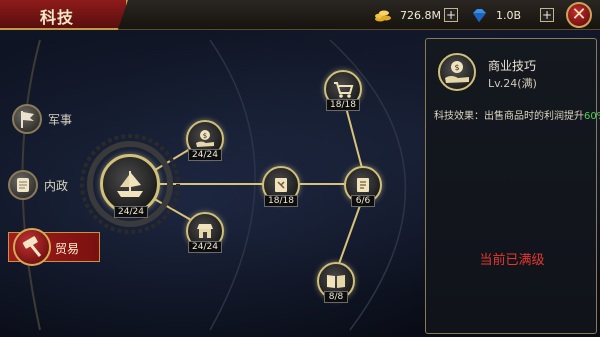  I want to click on flag-icon, so click(27, 119).